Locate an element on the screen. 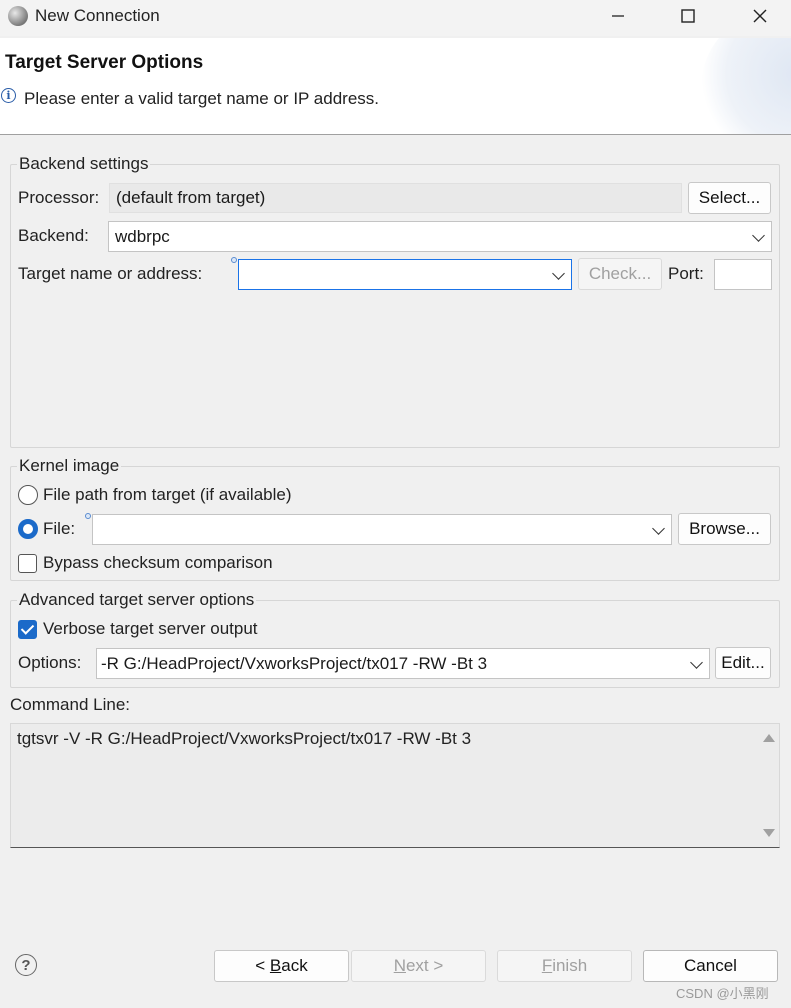 Image resolution: width=791 pixels, height=1008 pixels. radio-file is located at coordinates (28, 529).